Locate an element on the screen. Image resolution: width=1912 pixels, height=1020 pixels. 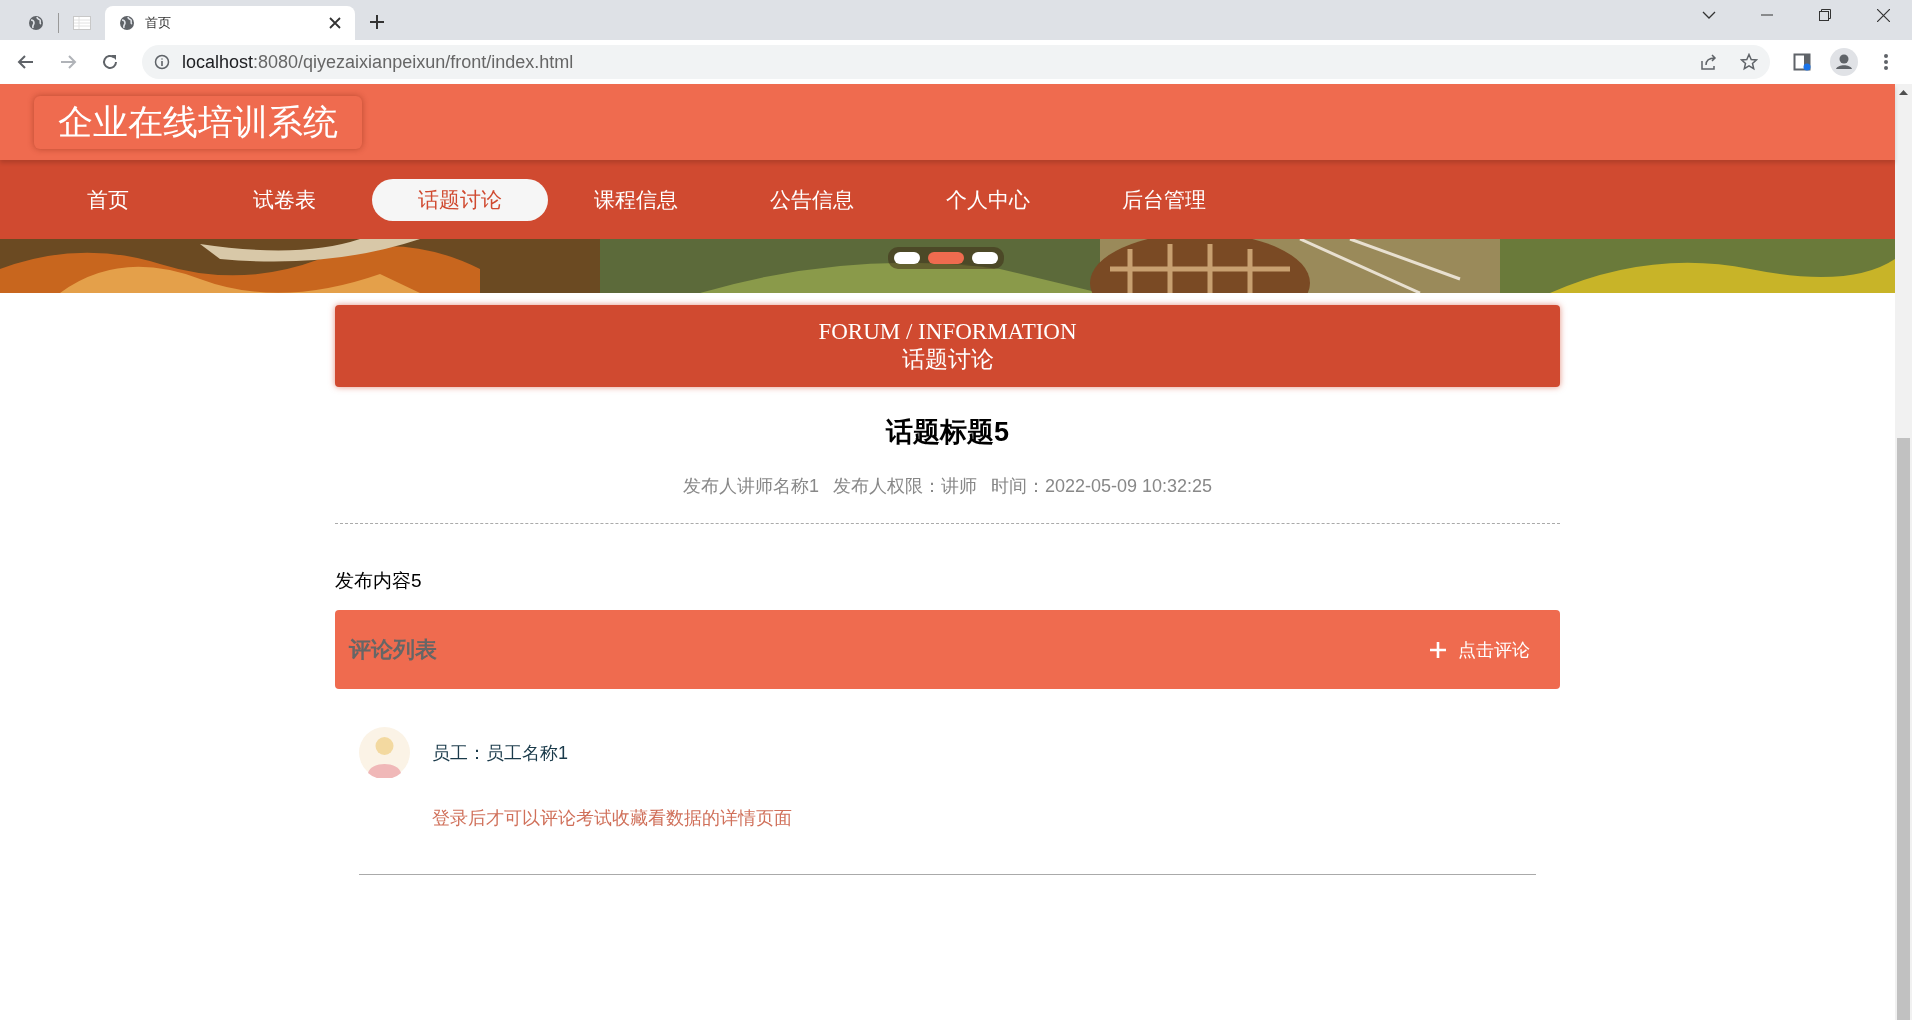
nav-tab: 公告信息 is located at coordinates (812, 199).